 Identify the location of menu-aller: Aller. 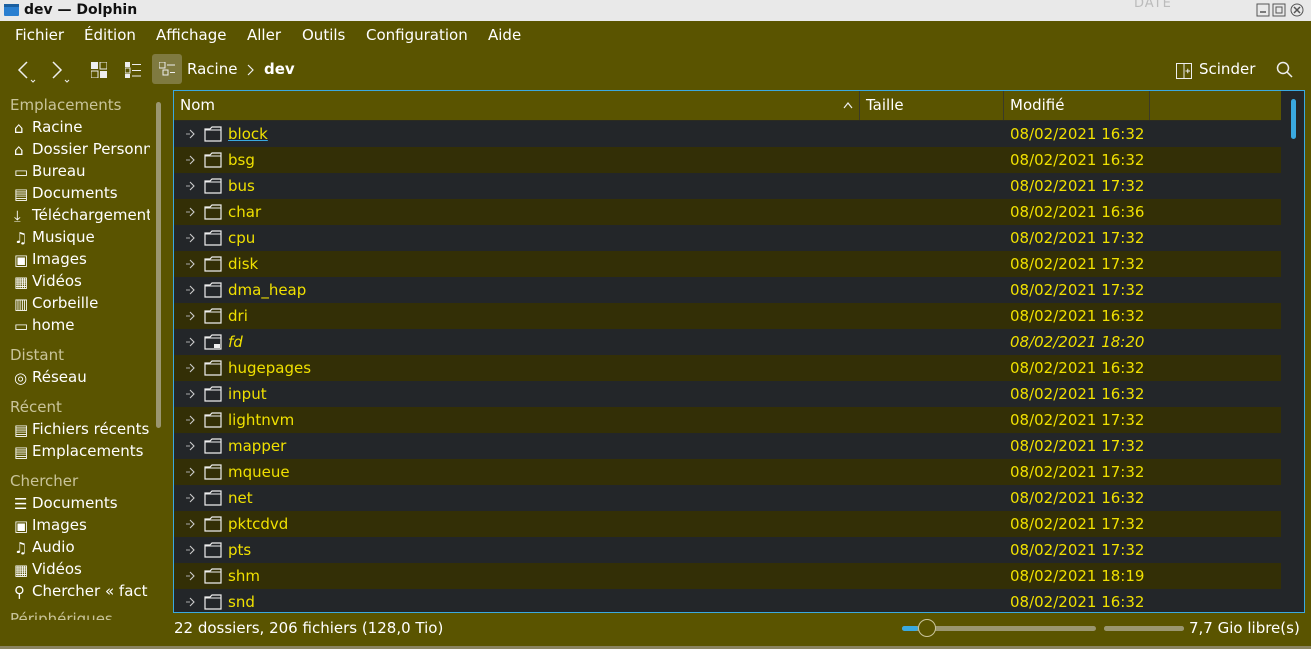
(264, 35).